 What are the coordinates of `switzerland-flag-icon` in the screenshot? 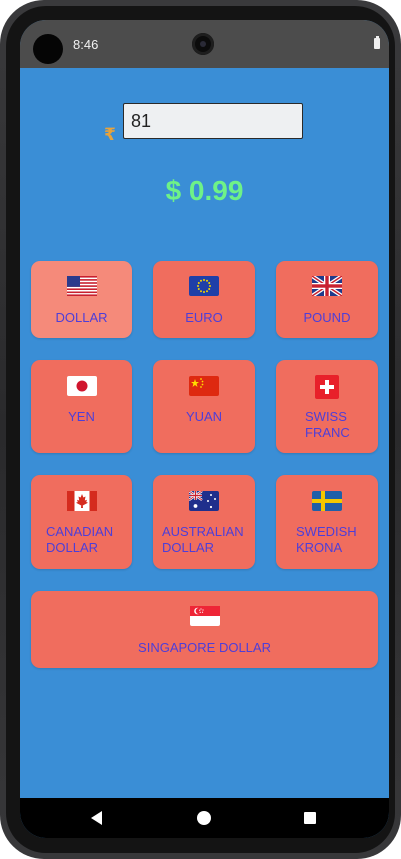 It's located at (327, 387).